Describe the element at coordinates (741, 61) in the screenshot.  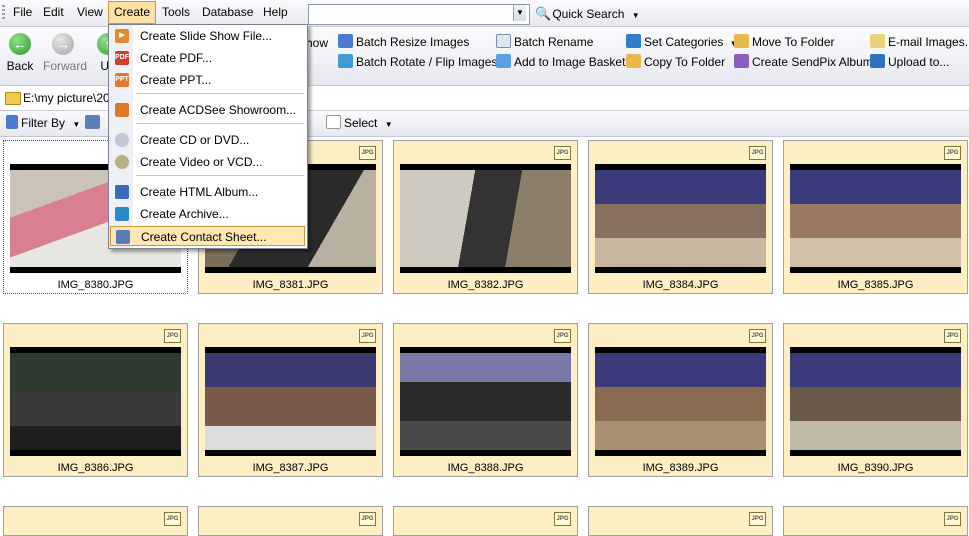
I see `sendpix-icon` at that location.